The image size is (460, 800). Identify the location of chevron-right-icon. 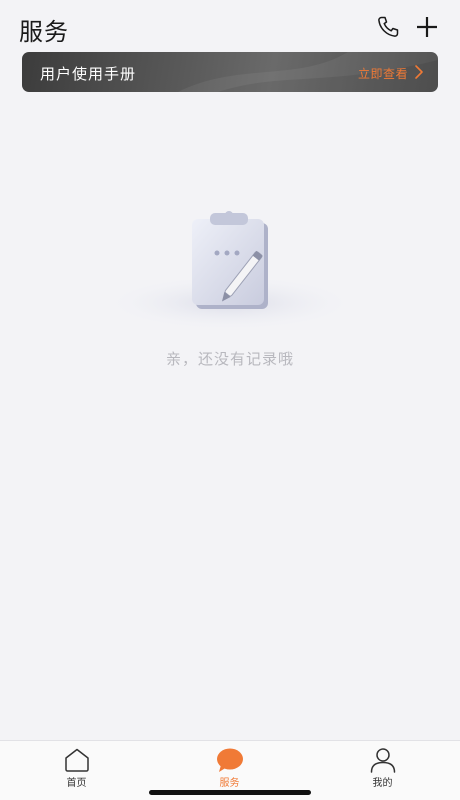
(419, 72).